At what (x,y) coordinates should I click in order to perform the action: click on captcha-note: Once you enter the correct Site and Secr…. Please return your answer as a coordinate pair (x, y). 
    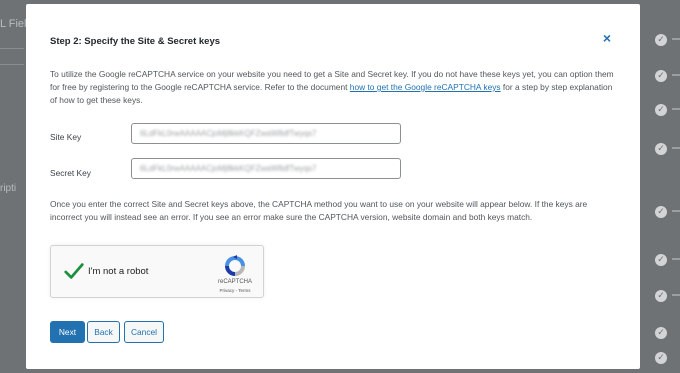
    Looking at the image, I should click on (319, 210).